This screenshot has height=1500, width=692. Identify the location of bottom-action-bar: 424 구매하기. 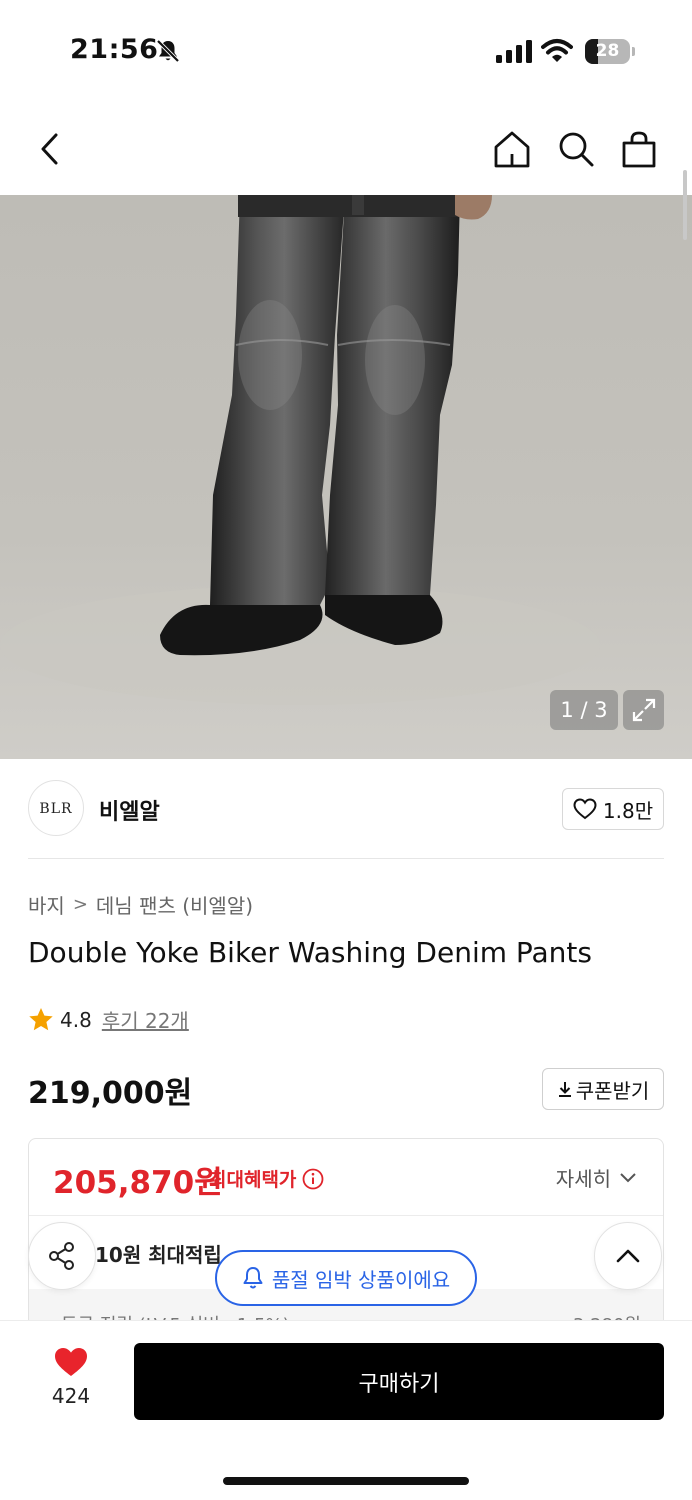
(346, 1410).